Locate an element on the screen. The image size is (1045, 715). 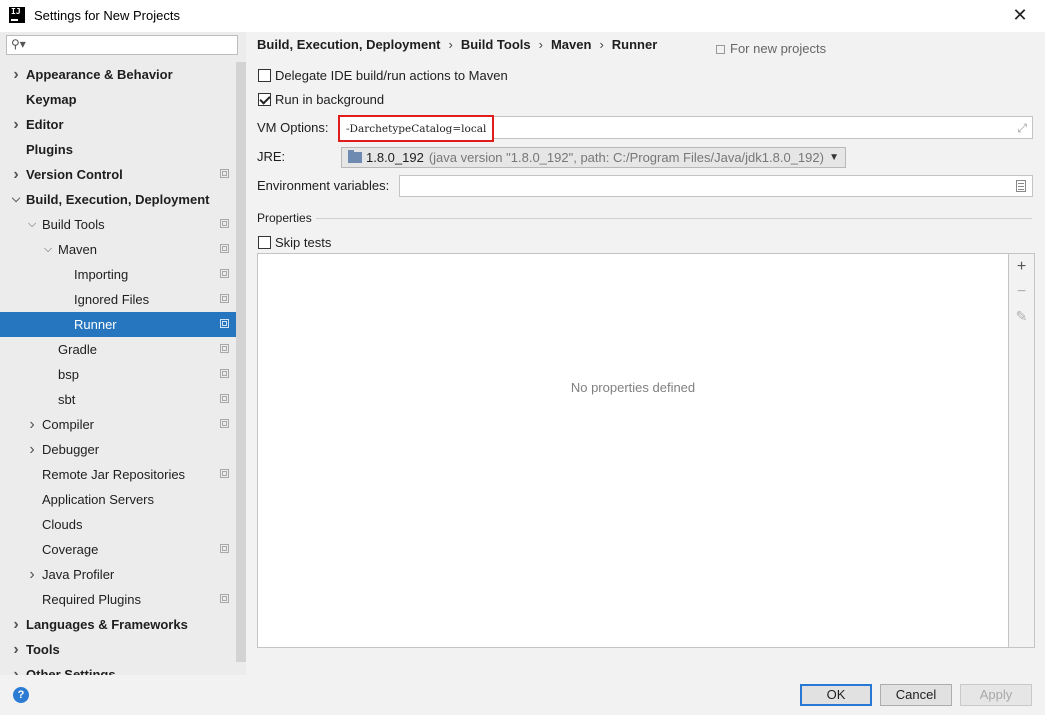
title-bar: IJ Settings for New Projects ✕ is located at coordinates (522, 16).